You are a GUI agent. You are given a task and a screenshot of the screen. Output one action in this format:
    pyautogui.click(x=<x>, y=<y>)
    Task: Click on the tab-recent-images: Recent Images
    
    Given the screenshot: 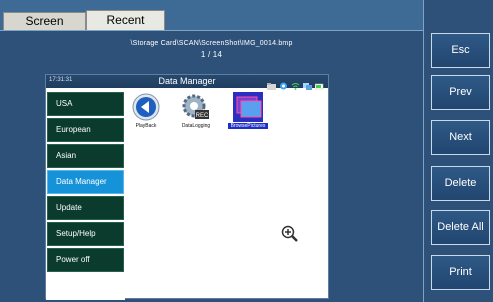 What is the action you would take?
    pyautogui.click(x=125, y=28)
    